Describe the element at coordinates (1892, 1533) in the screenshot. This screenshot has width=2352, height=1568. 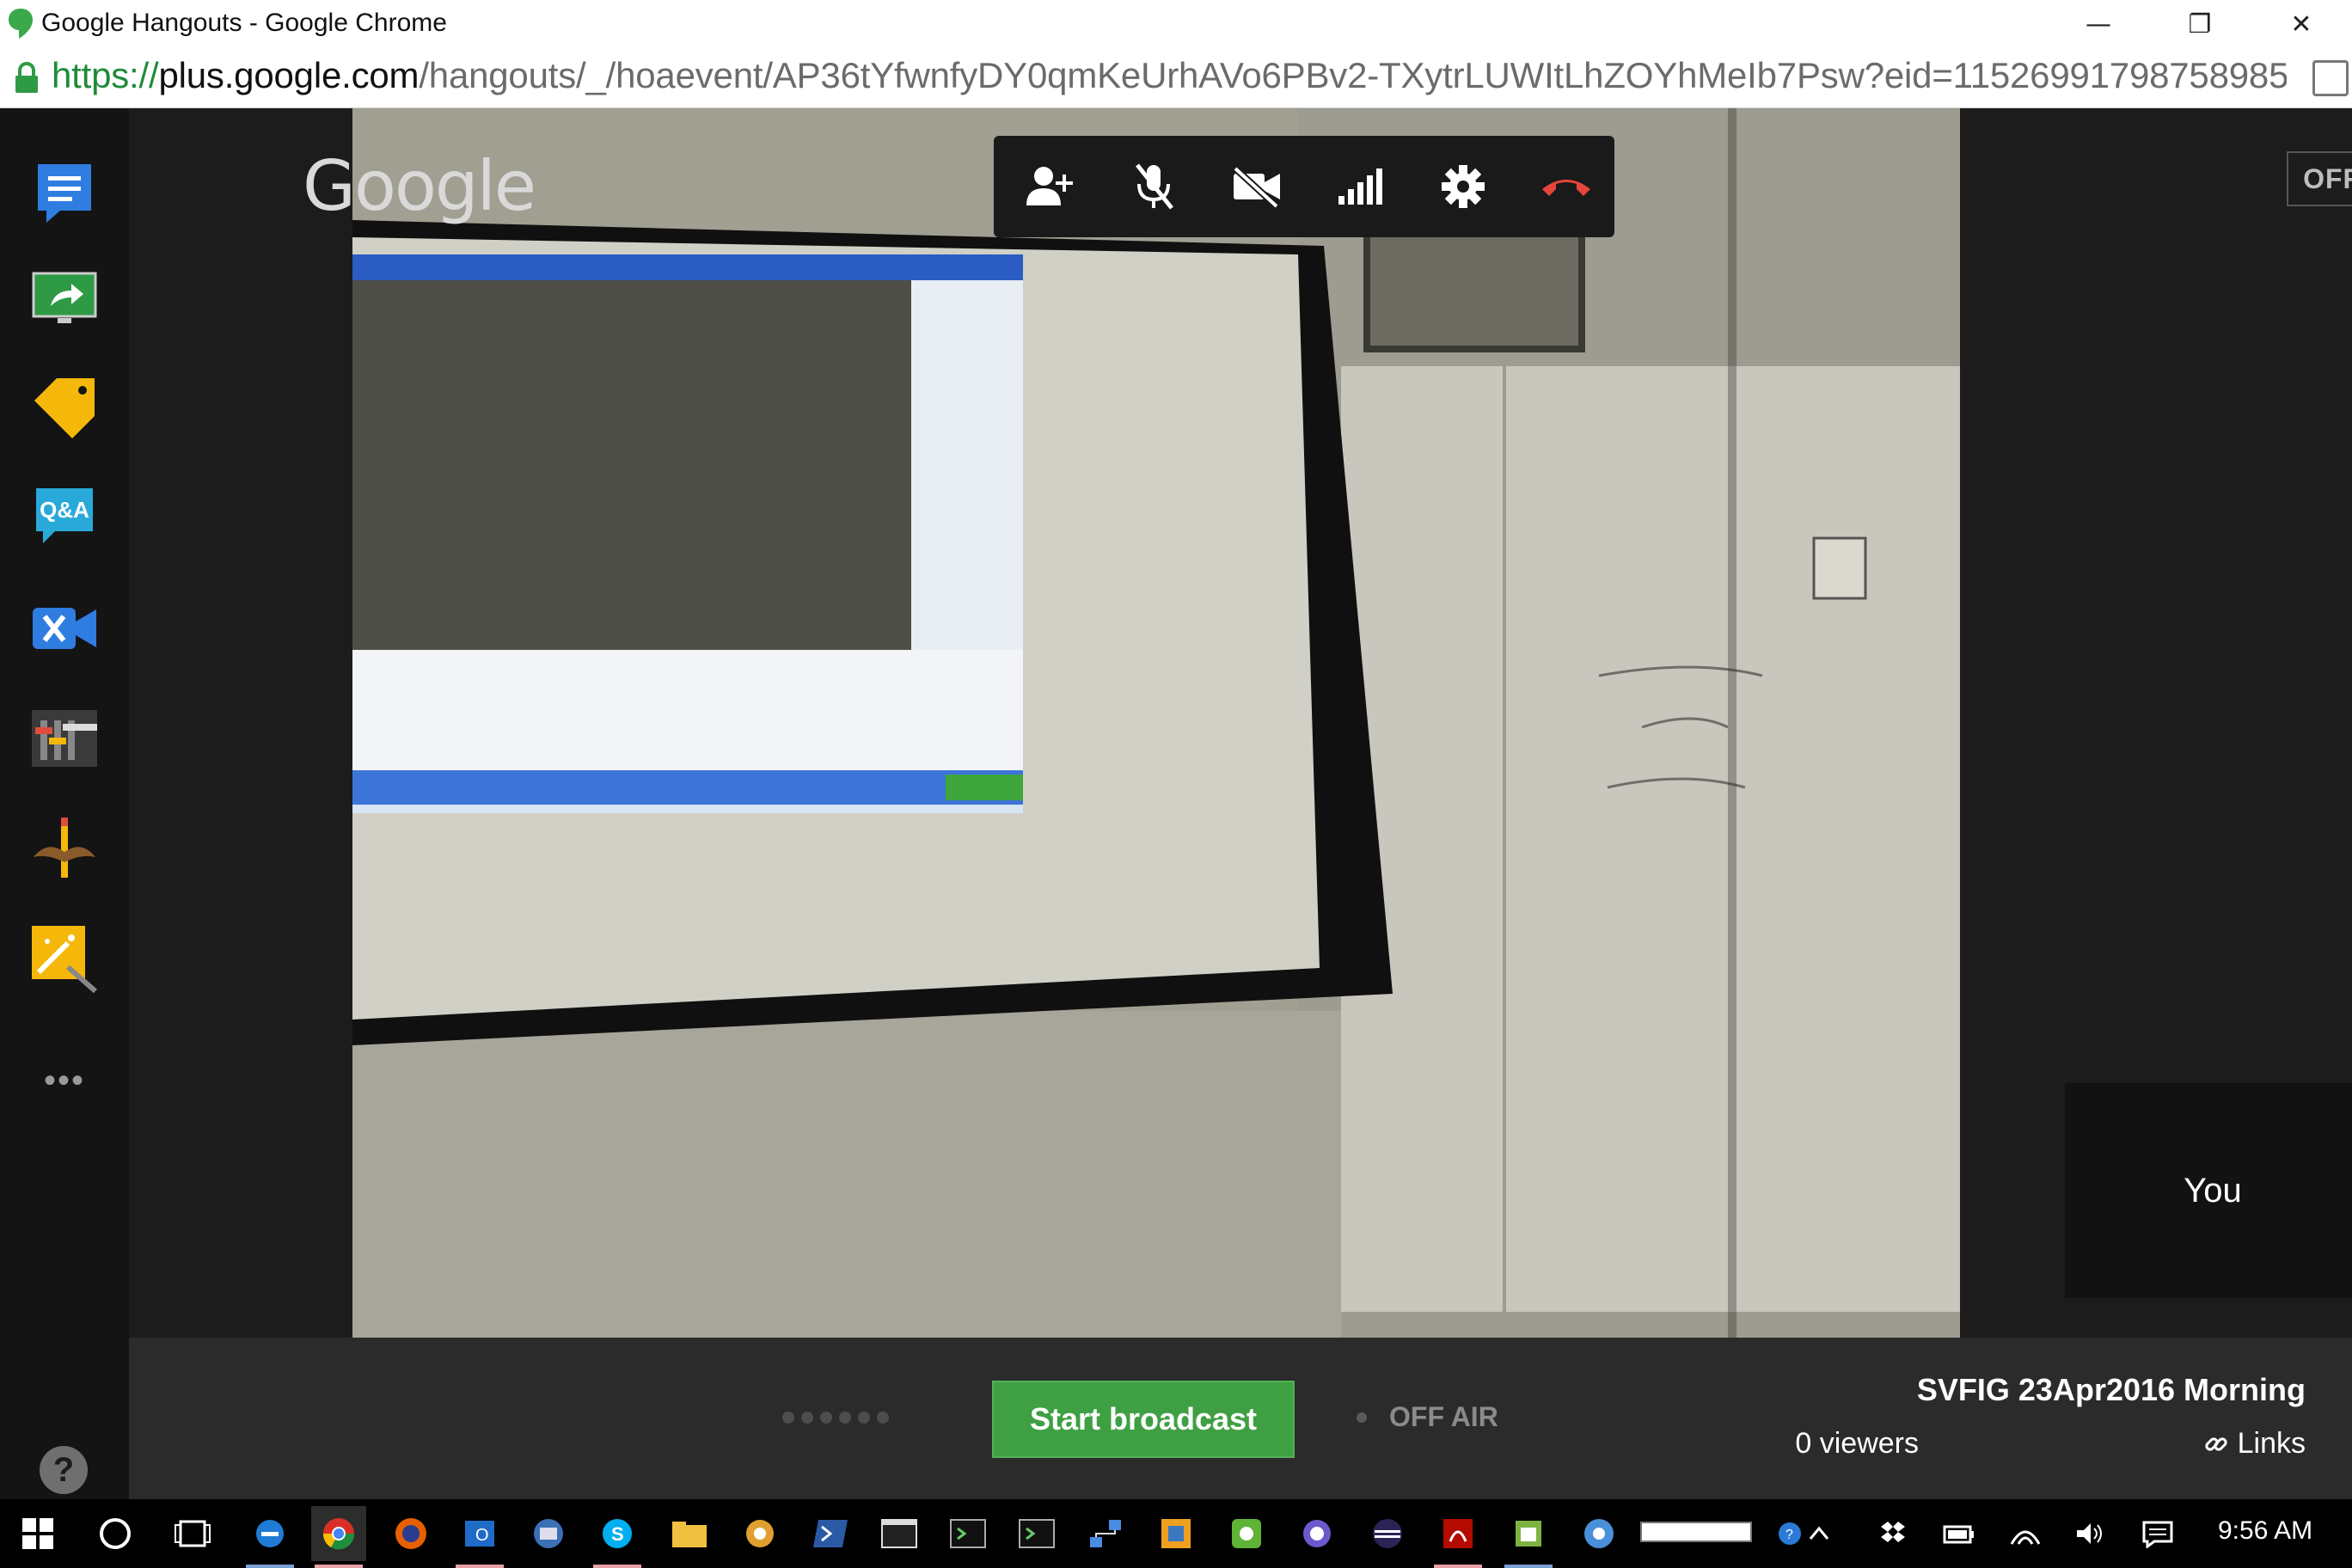
I see `dropbox-icon` at that location.